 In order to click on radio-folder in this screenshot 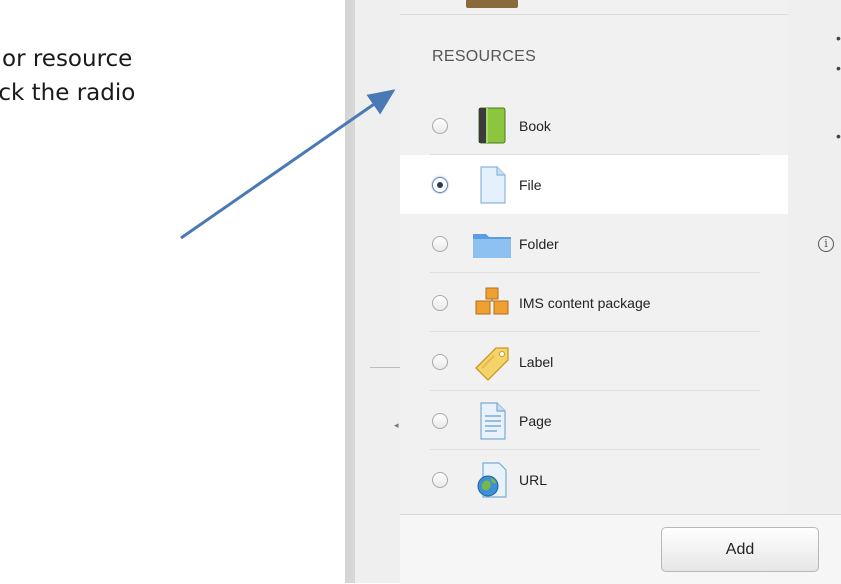, I will do `click(440, 243)`.